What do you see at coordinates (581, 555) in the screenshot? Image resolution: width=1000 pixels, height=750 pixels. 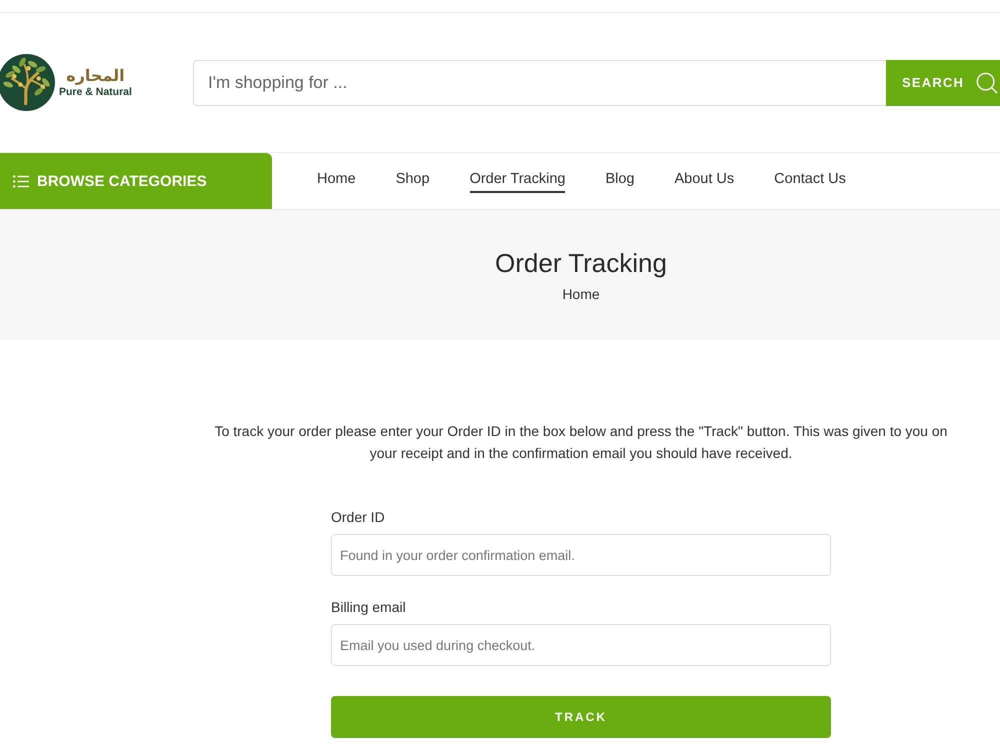 I see `input-field: Found in your order confirmation email.` at bounding box center [581, 555].